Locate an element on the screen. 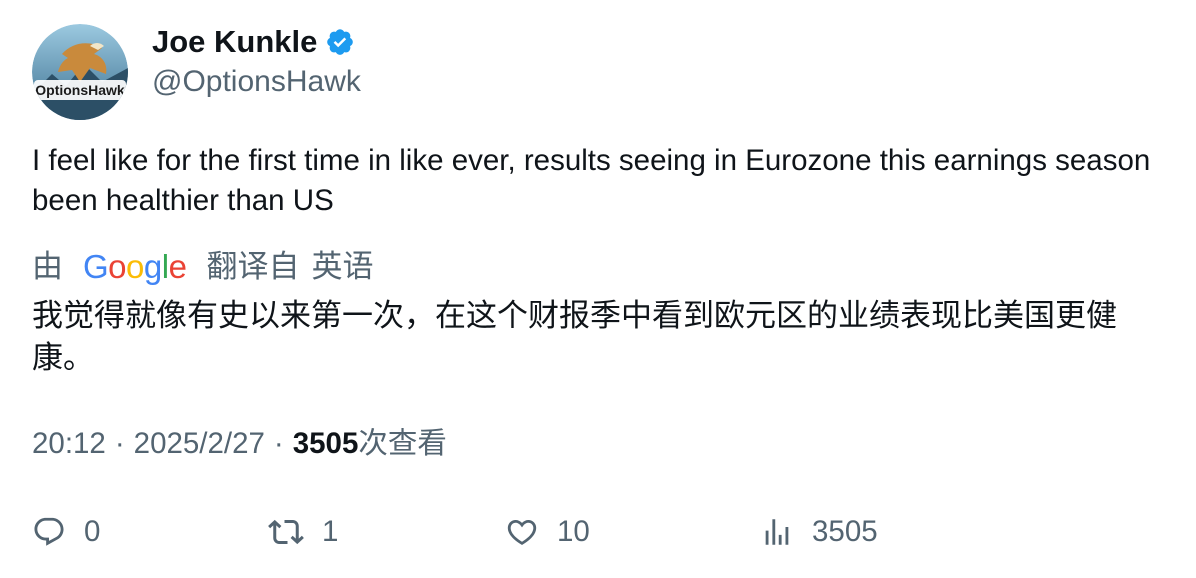  options-hawk-logo-icon: OptionsHawk is located at coordinates (80, 72).